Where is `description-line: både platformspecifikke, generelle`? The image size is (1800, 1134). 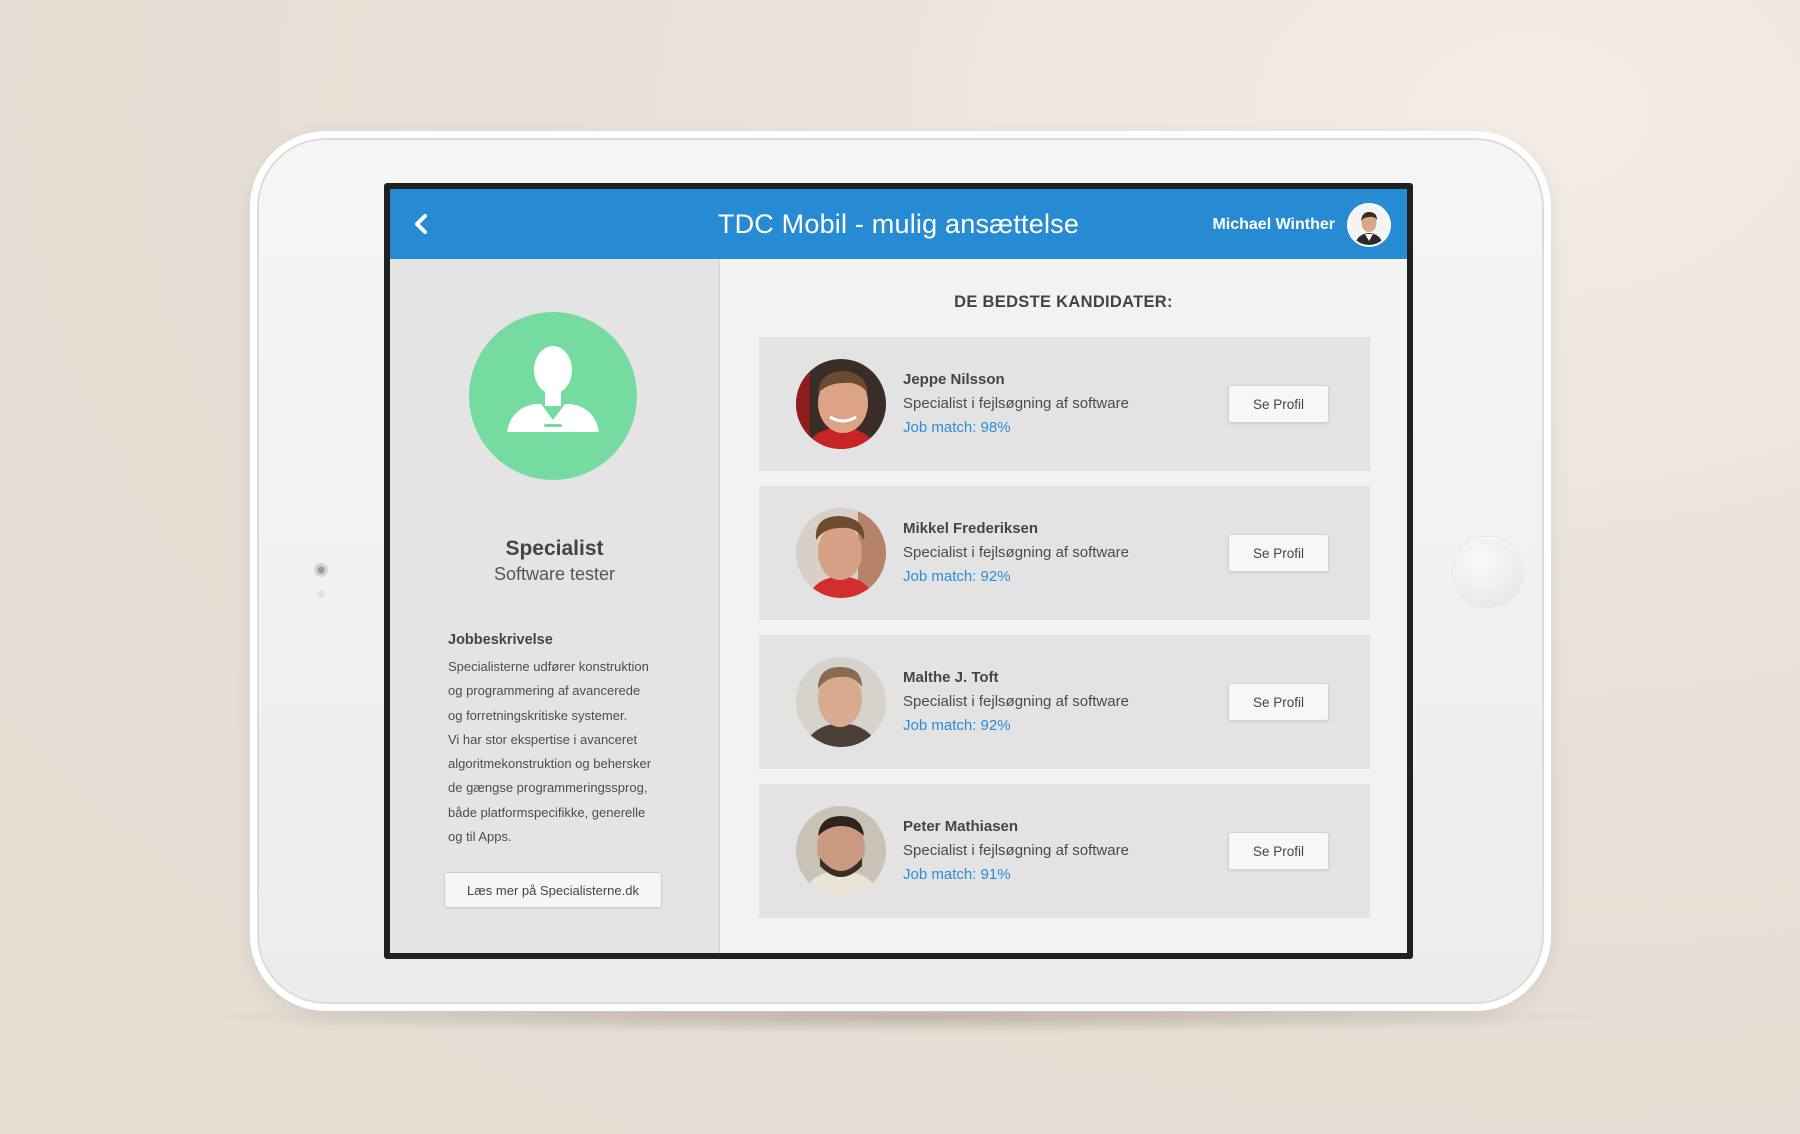 description-line: både platformspecifikke, generelle is located at coordinates (547, 812).